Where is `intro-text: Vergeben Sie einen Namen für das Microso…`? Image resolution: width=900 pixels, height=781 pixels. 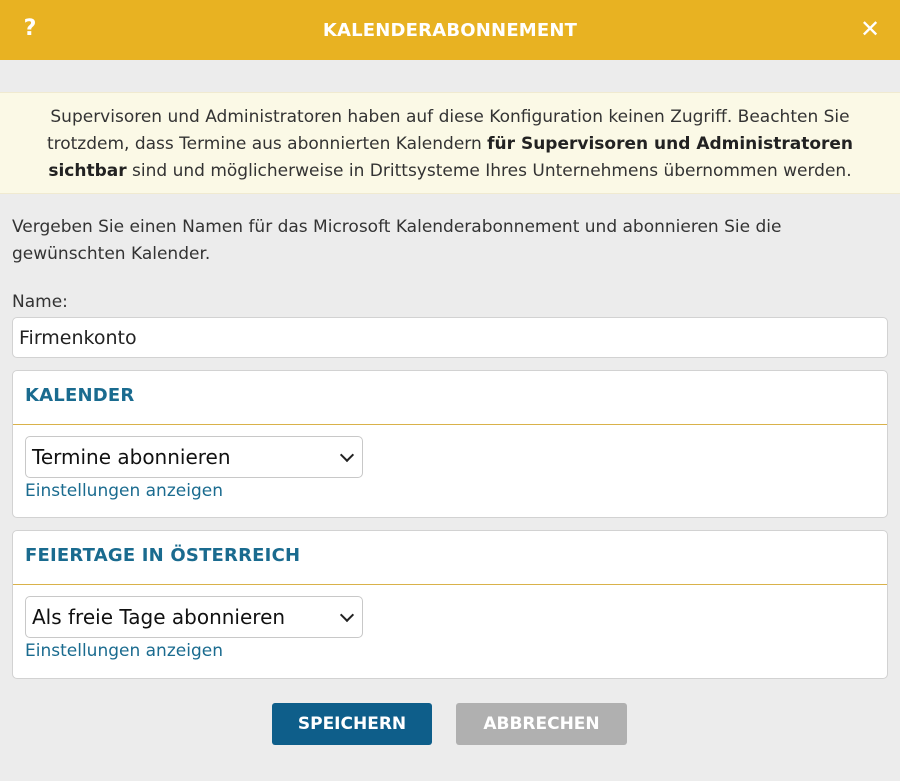
intro-text: Vergeben Sie einen Namen für das Microso… is located at coordinates (397, 240).